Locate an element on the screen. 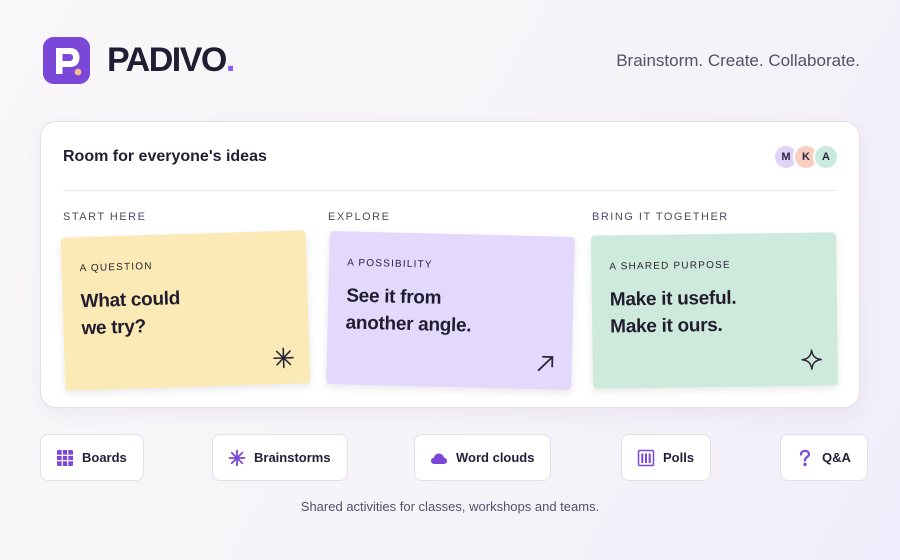 This screenshot has height=560, width=900. brainstorms-button: Brainstorms is located at coordinates (280, 457).